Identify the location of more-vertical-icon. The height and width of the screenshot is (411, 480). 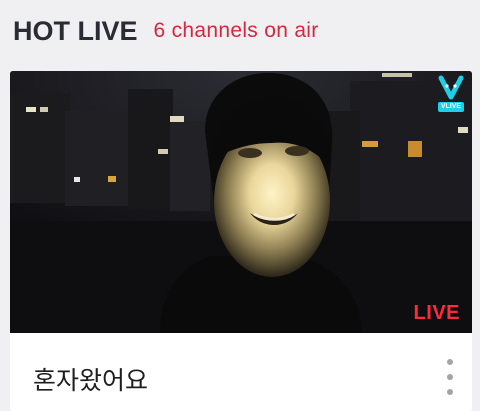
(450, 362).